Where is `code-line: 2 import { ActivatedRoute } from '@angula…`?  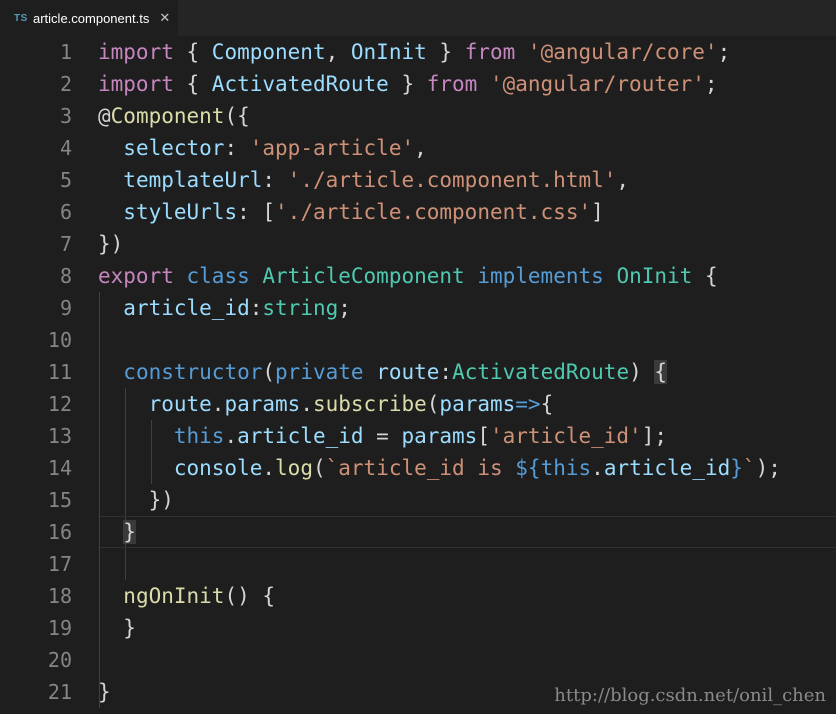 code-line: 2 import { ActivatedRoute } from '@angula… is located at coordinates (418, 84).